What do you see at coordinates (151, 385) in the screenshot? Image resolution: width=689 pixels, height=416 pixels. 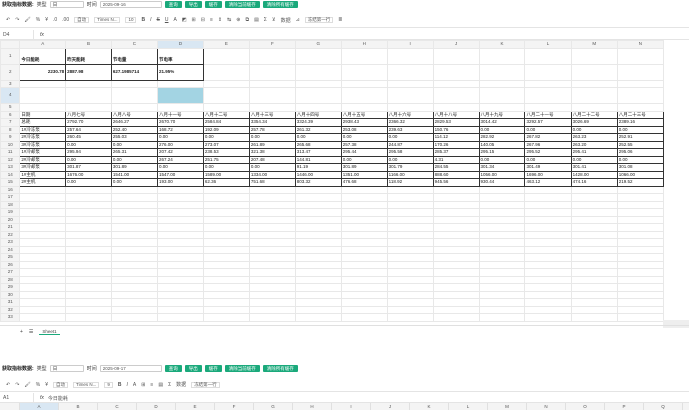 I see `align-icon-2: ≡` at bounding box center [151, 385].